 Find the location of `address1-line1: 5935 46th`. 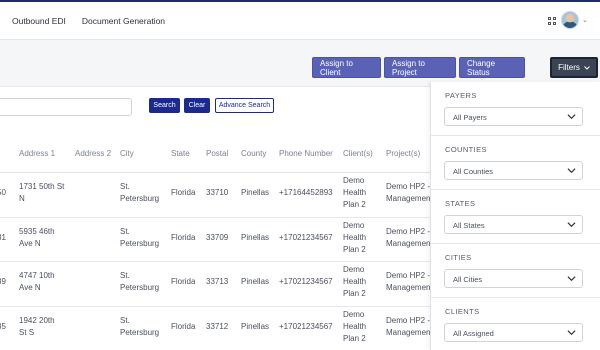

address1-line1: 5935 46th is located at coordinates (37, 231).